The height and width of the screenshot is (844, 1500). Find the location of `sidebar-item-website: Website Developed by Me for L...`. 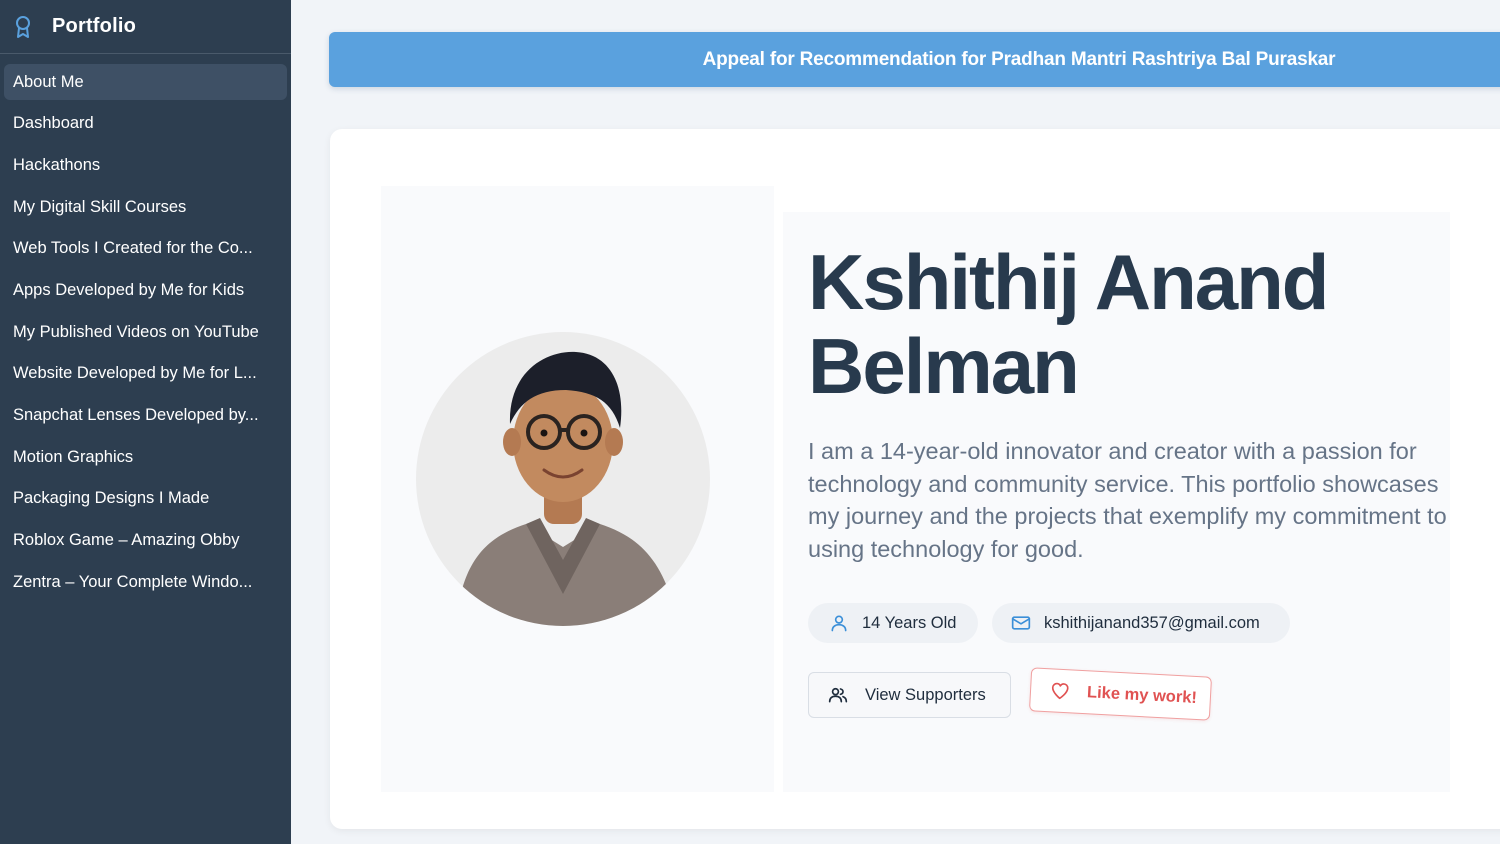

sidebar-item-website: Website Developed by Me for L... is located at coordinates (145, 374).